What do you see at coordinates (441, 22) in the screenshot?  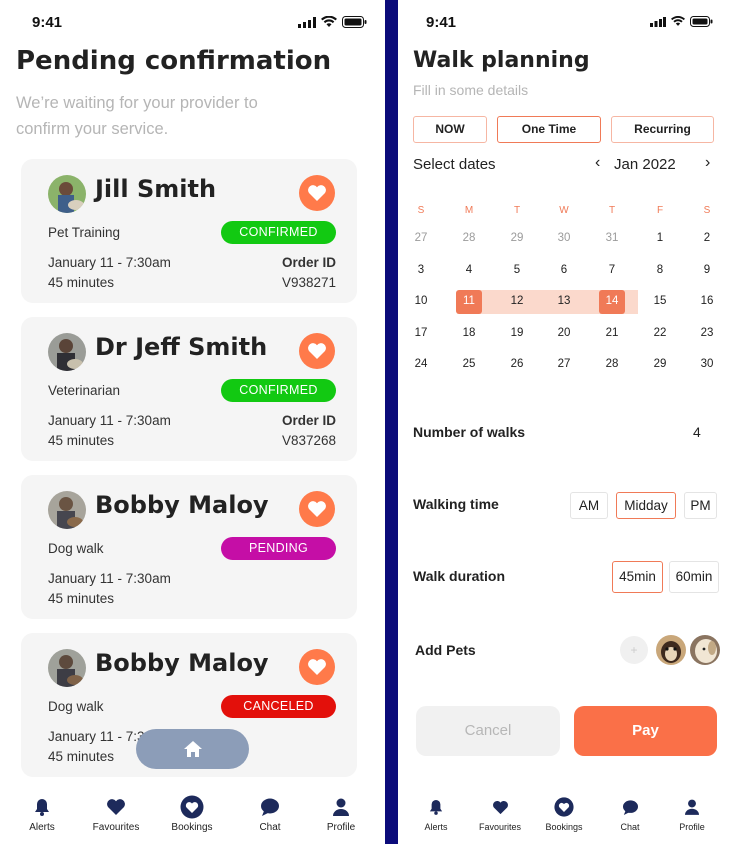 I see `status-time: 9:41` at bounding box center [441, 22].